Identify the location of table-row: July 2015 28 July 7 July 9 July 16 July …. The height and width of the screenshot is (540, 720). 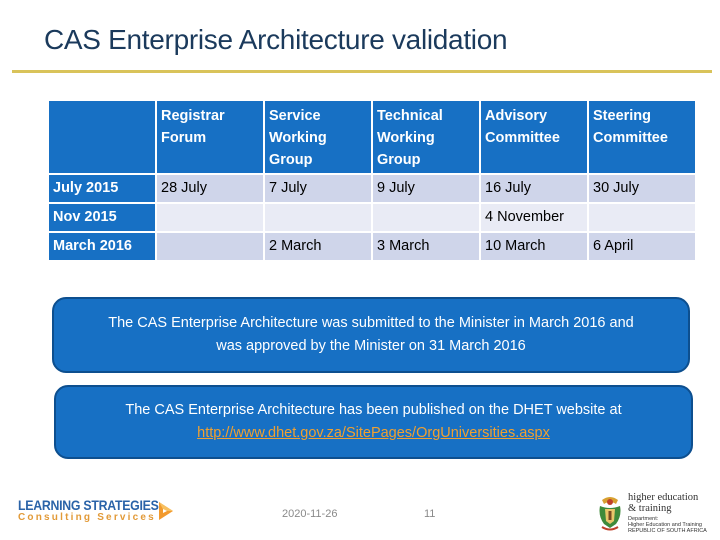
(372, 188).